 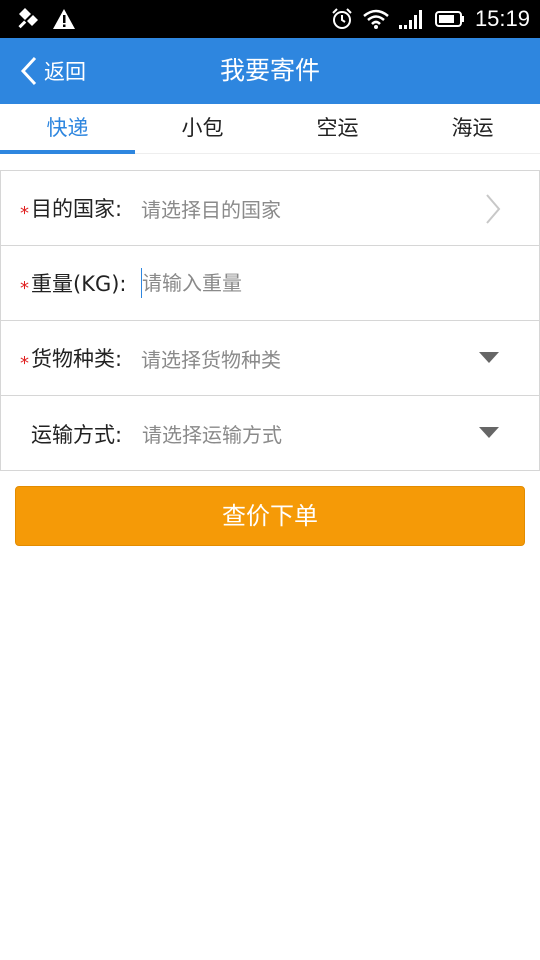 What do you see at coordinates (493, 209) in the screenshot?
I see `chevron-right-icon` at bounding box center [493, 209].